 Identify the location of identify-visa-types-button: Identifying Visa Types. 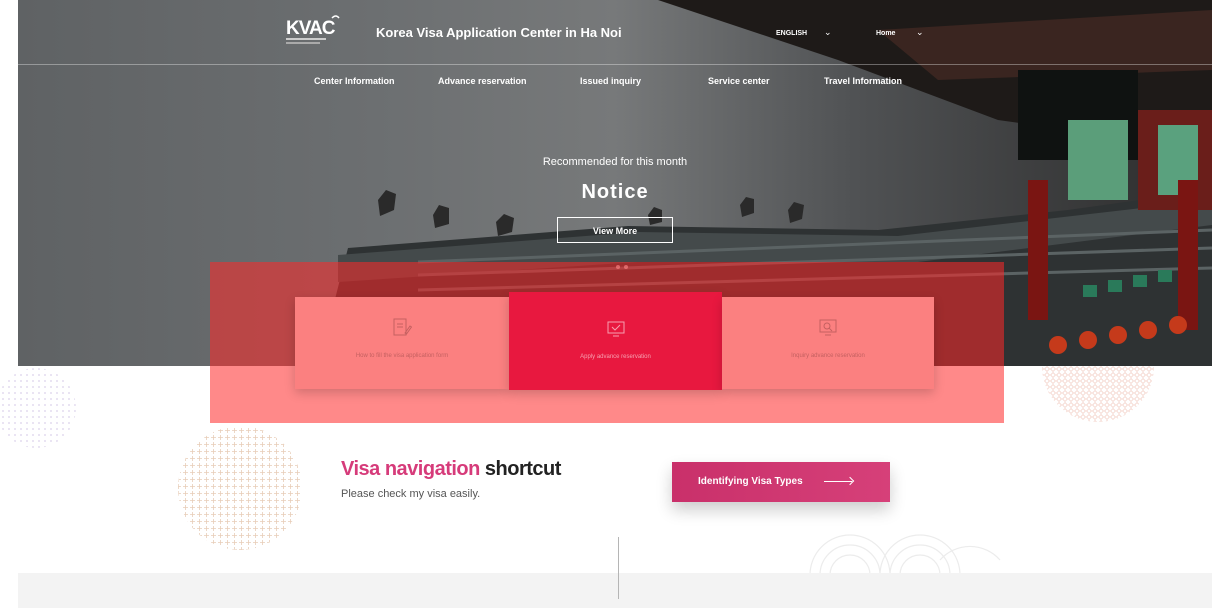
(781, 482).